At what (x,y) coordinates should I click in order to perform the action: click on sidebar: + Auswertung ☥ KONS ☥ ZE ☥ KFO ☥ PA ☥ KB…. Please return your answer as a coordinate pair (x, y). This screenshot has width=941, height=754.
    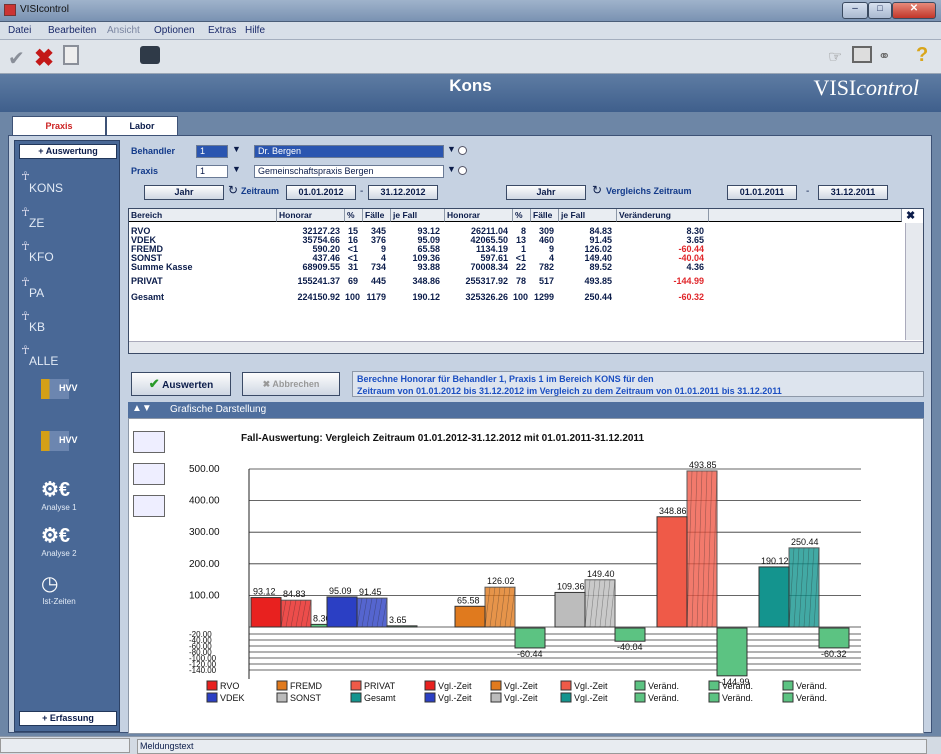
    Looking at the image, I should click on (67, 436).